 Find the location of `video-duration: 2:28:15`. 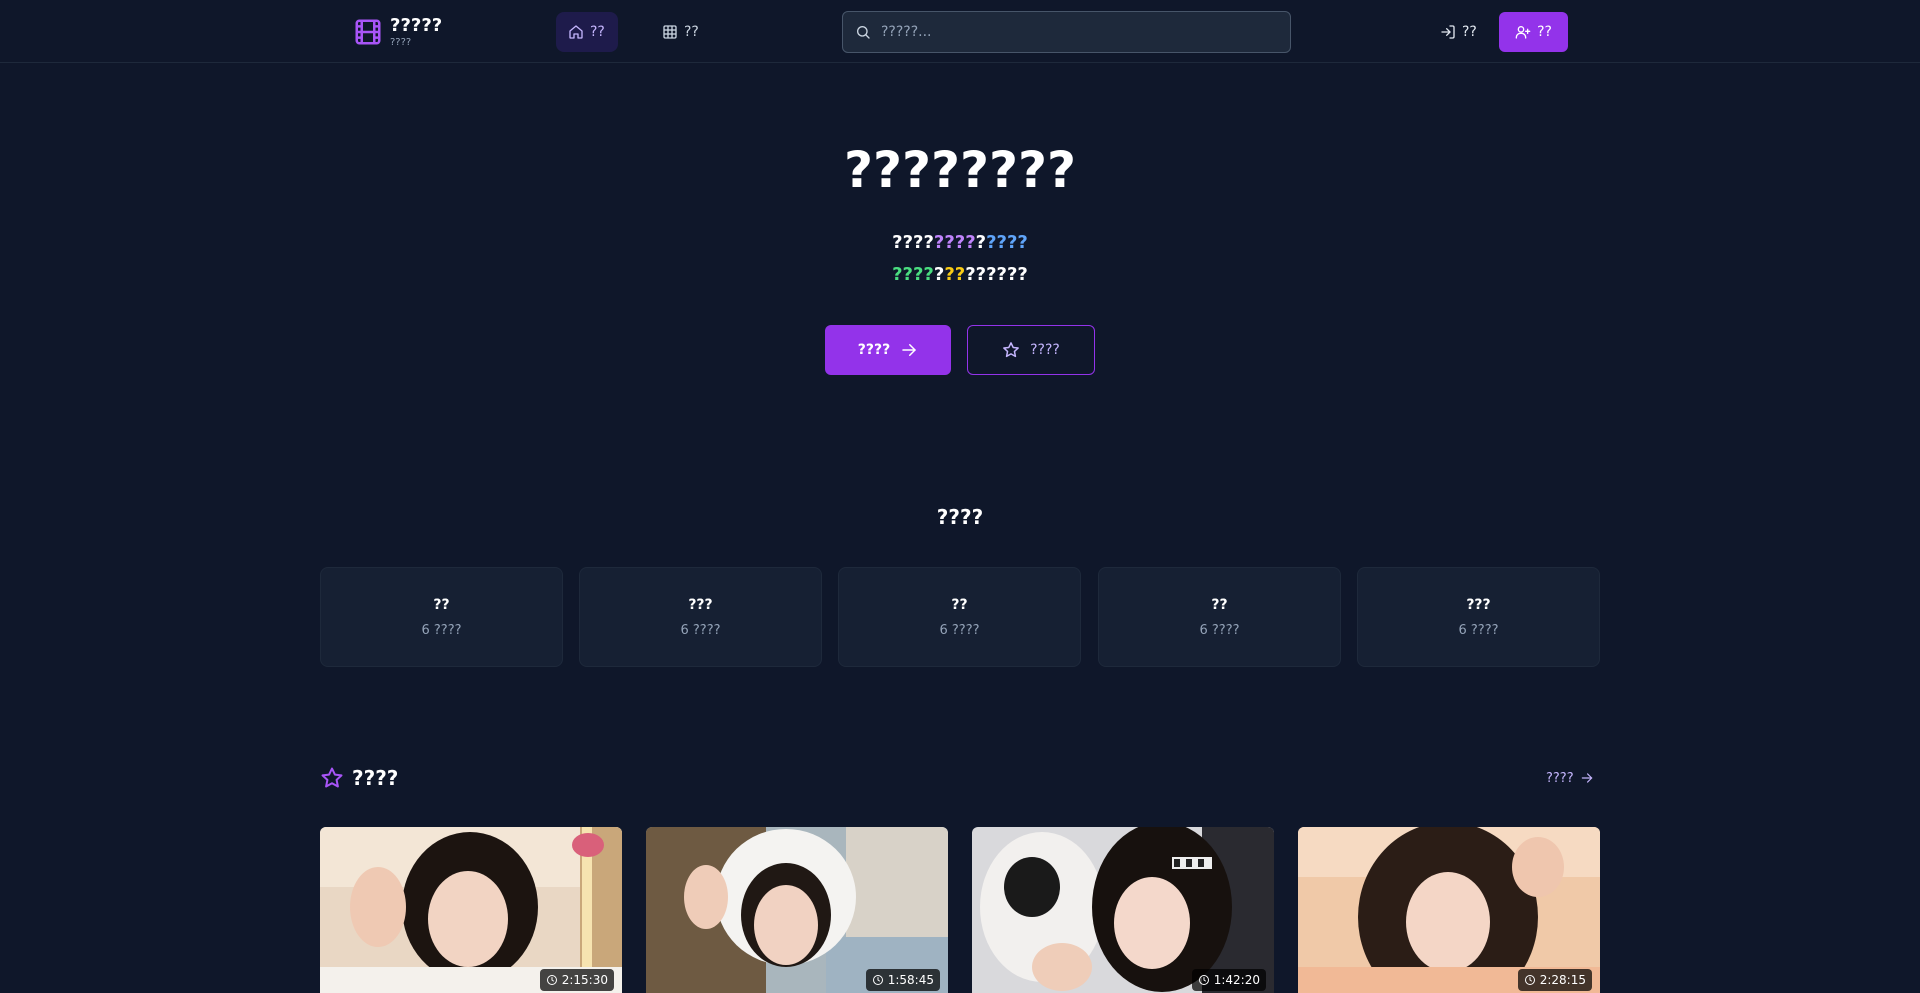

video-duration: 2:28:15 is located at coordinates (1554, 980).